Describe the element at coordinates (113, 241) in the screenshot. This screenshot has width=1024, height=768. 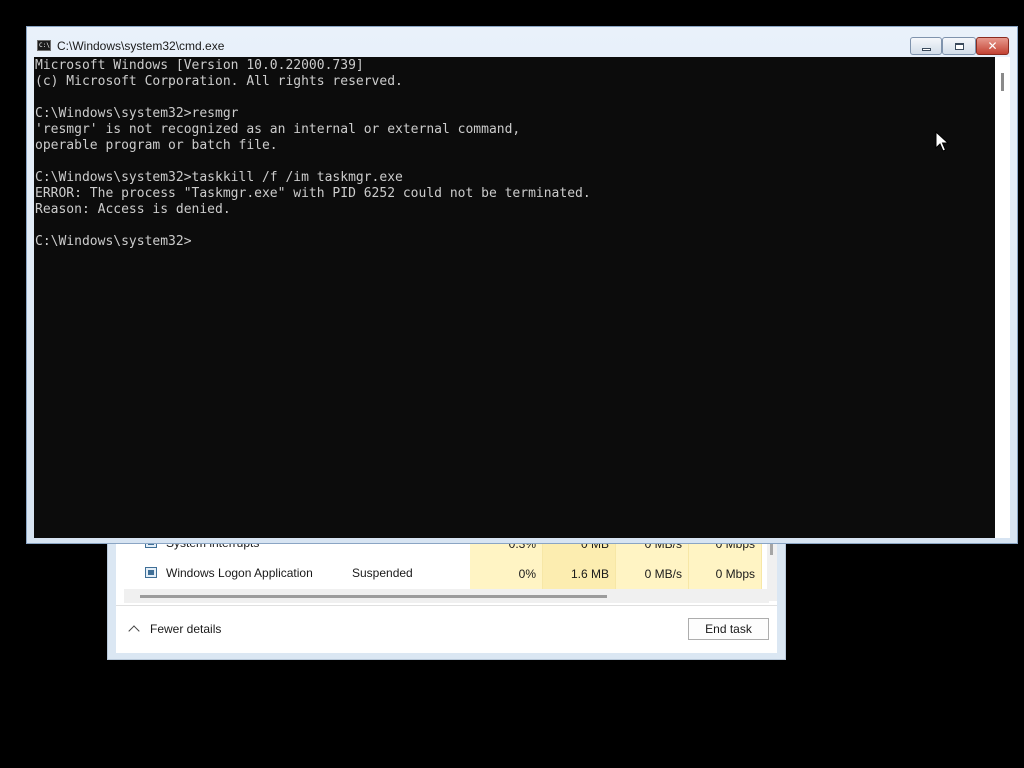
I see `console-line: C:\Windows\system32>` at that location.